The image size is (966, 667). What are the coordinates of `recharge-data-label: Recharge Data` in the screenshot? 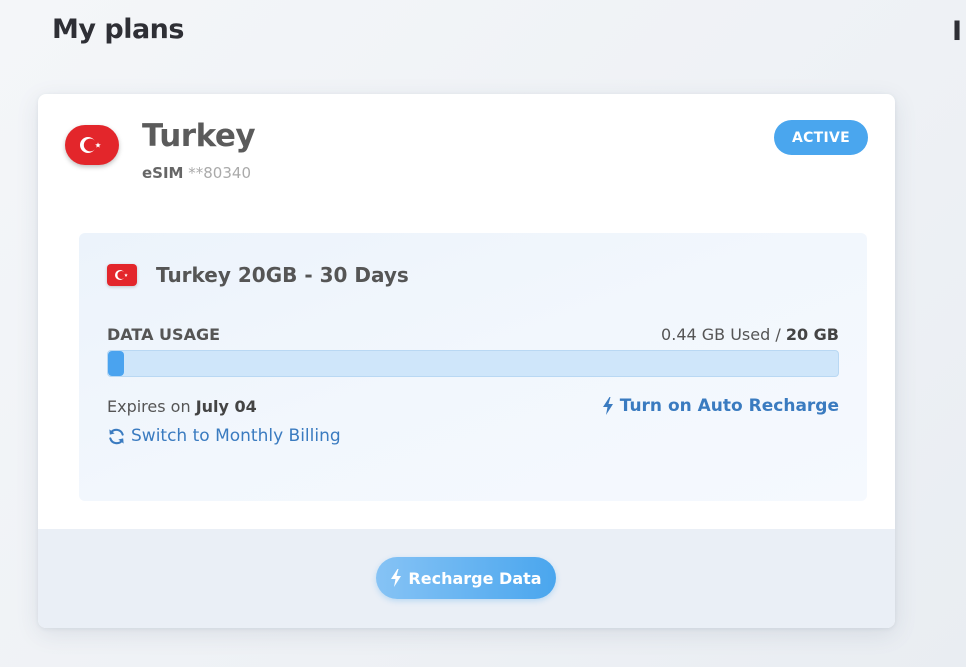 It's located at (475, 578).